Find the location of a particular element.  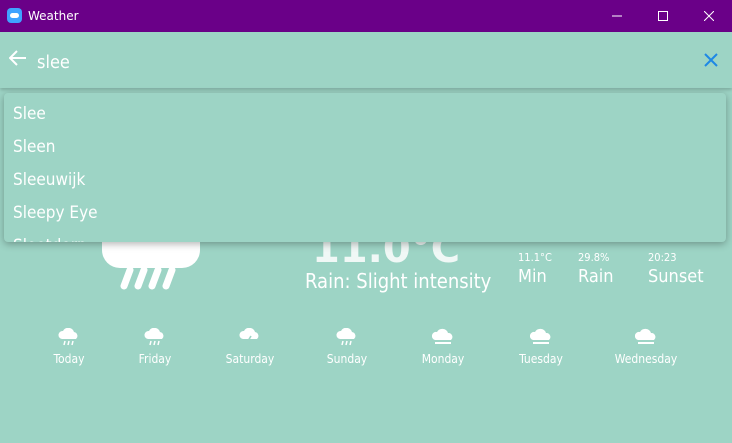

thunder-cloud-icon is located at coordinates (249, 337).